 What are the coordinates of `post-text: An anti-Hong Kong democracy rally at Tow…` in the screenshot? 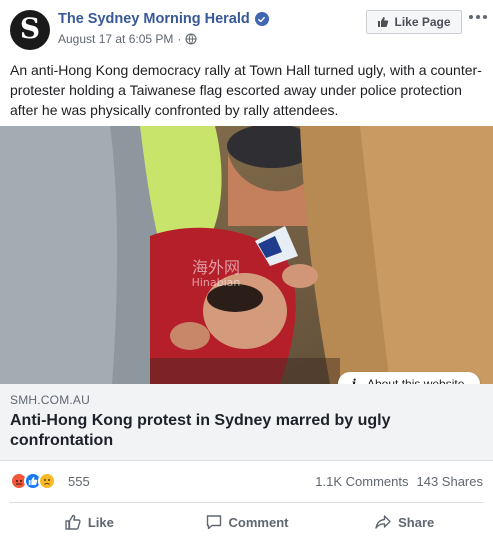 It's located at (246, 90).